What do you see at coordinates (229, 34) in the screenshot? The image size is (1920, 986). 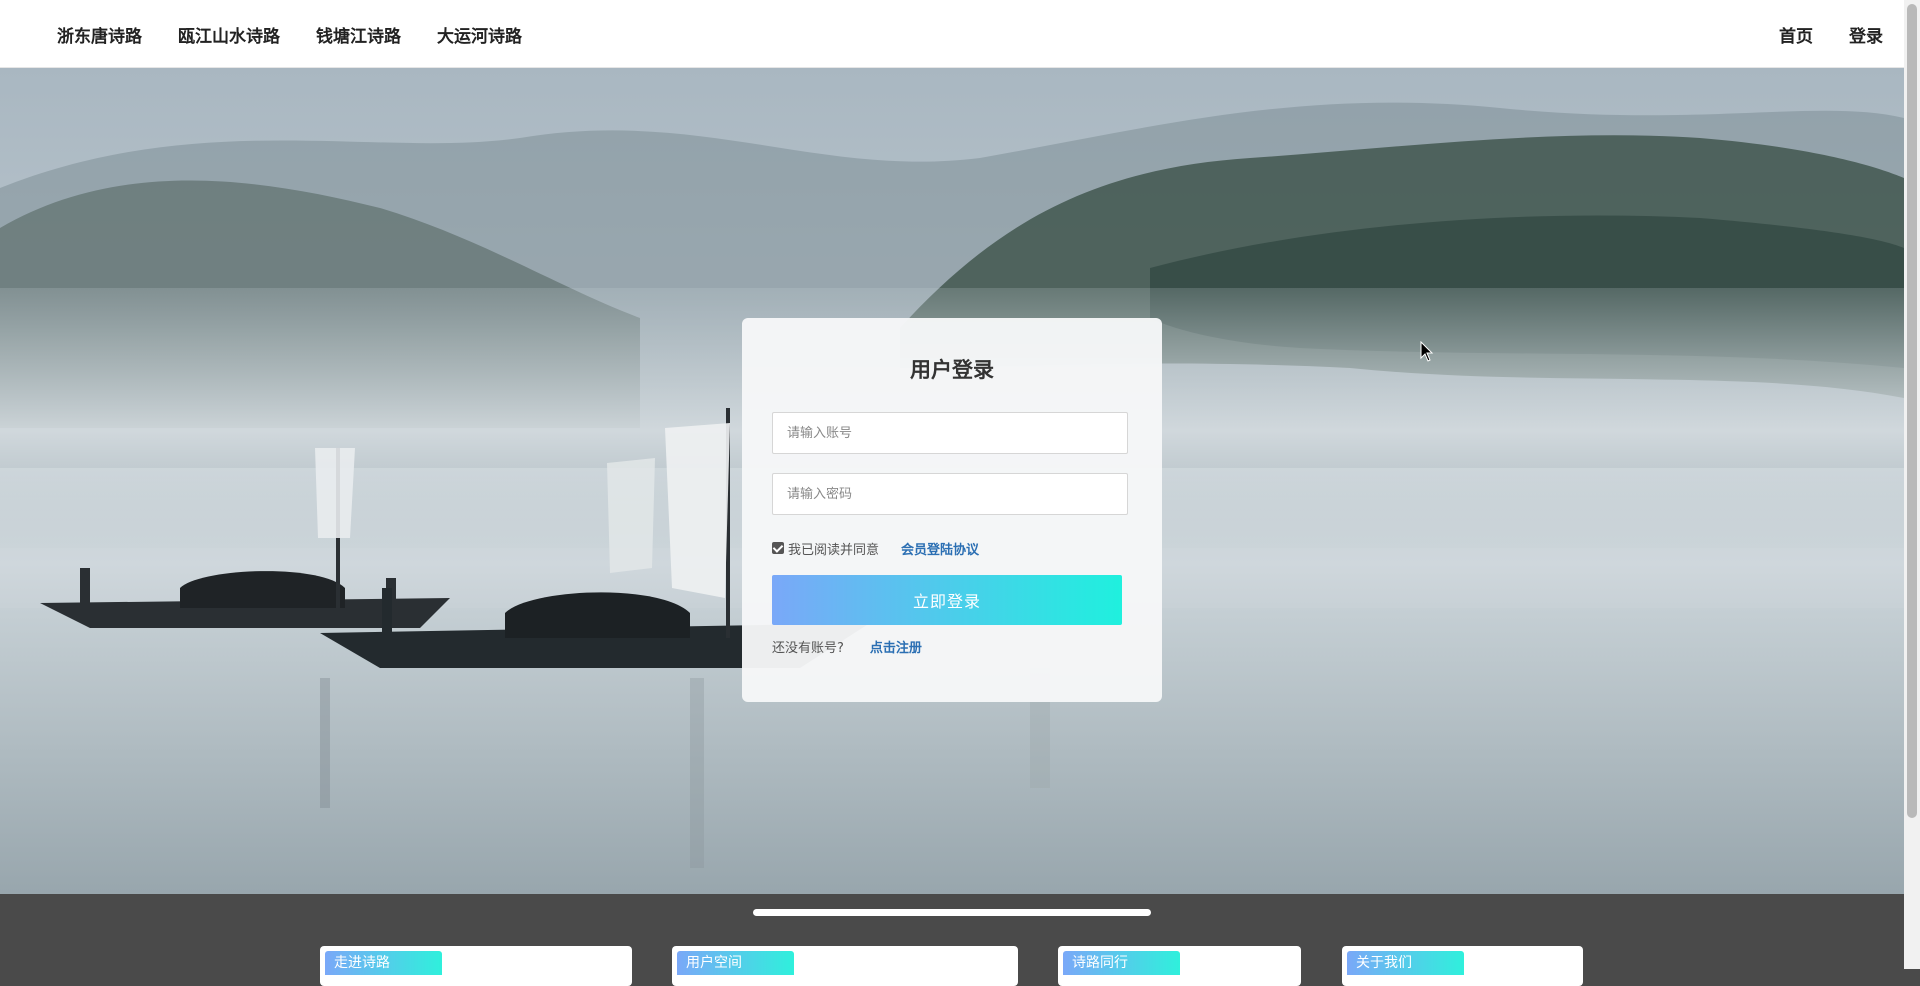 I see `nav-link-oujiang-poetry-road: 瓯江山水诗路` at bounding box center [229, 34].